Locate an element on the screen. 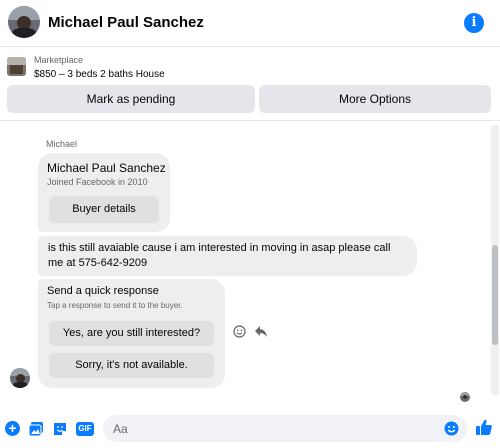 The height and width of the screenshot is (448, 500). more-options-button: More Options is located at coordinates (375, 99).